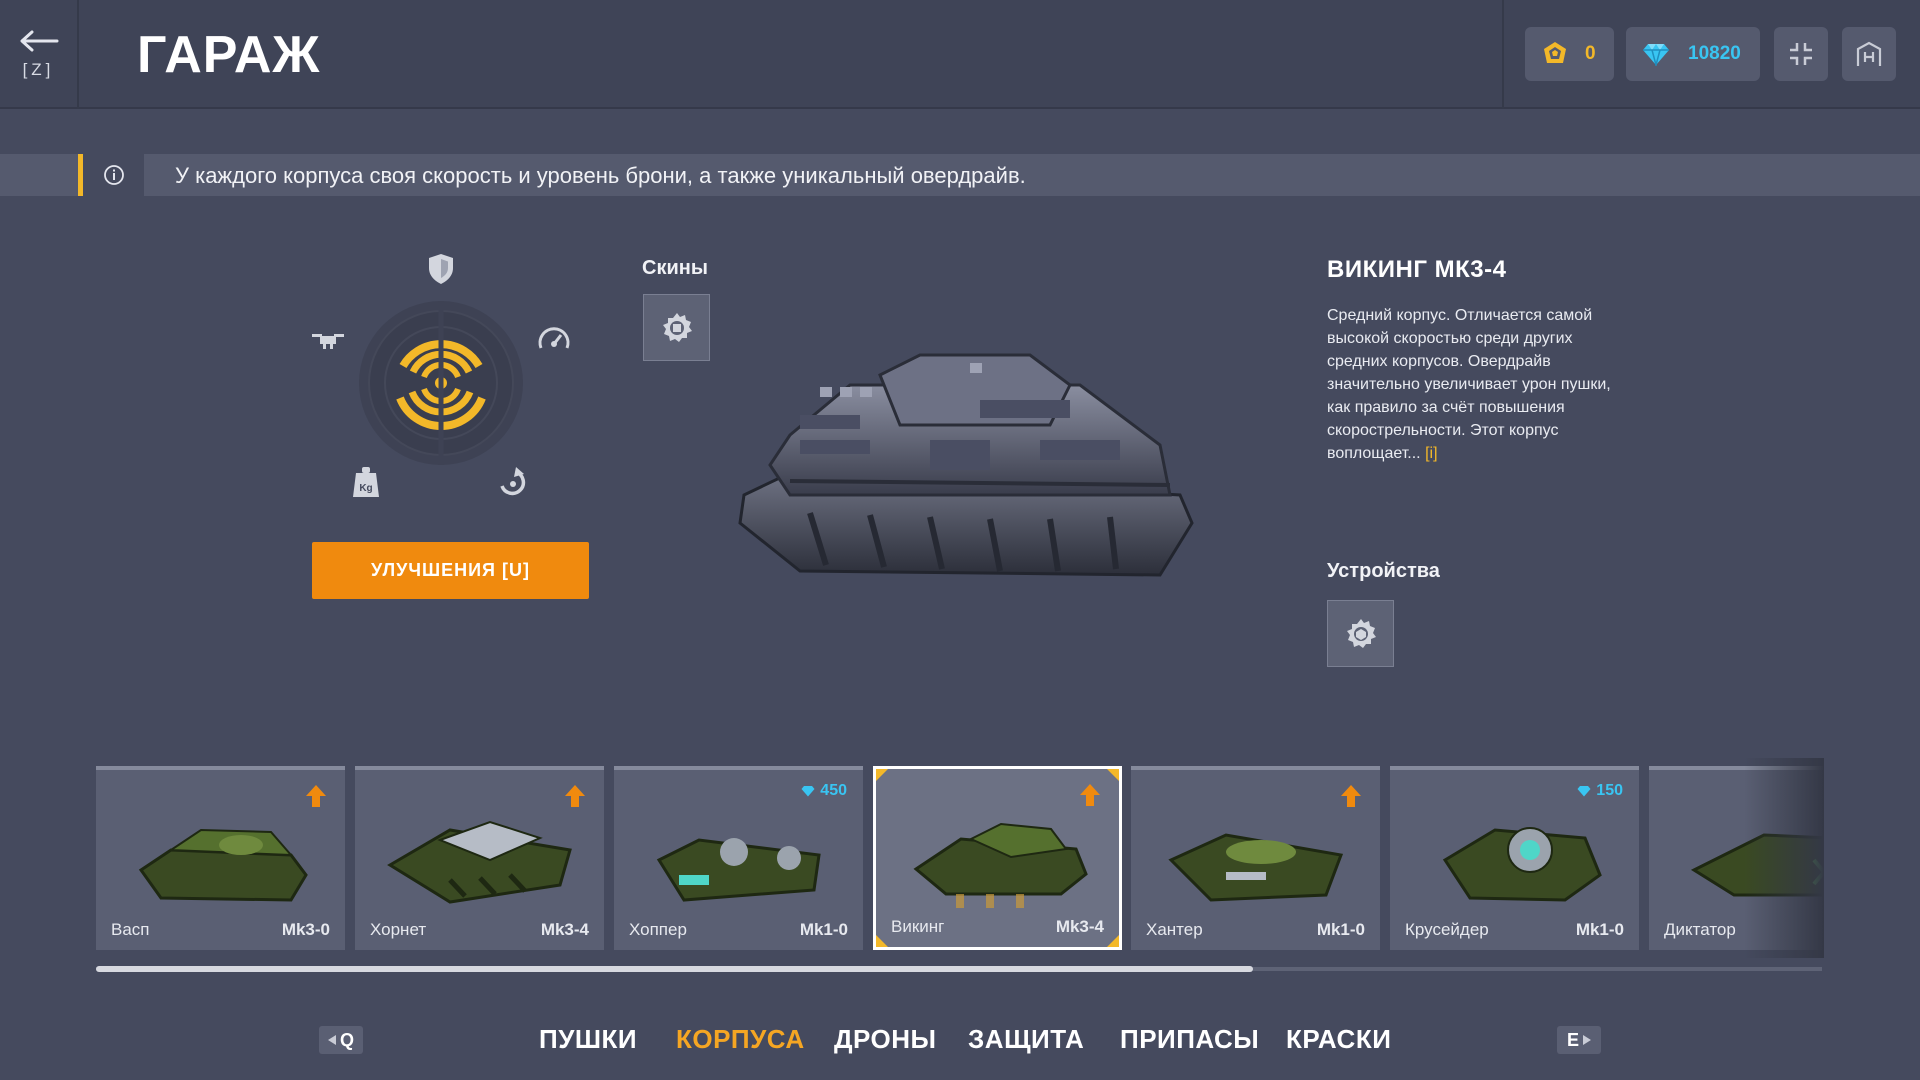 The image size is (1920, 1080). I want to click on crystals-counter: 0, so click(1569, 54).